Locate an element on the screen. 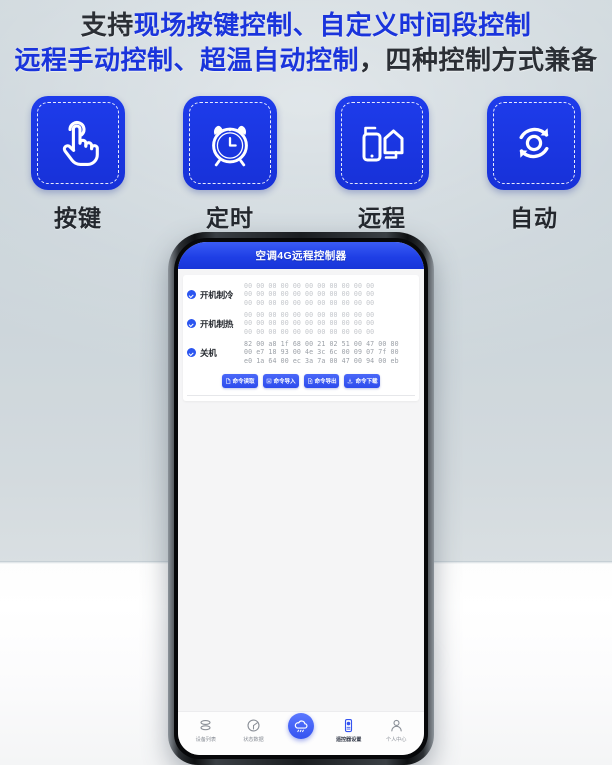 The height and width of the screenshot is (765, 612). alarm-clock-icon is located at coordinates (230, 143).